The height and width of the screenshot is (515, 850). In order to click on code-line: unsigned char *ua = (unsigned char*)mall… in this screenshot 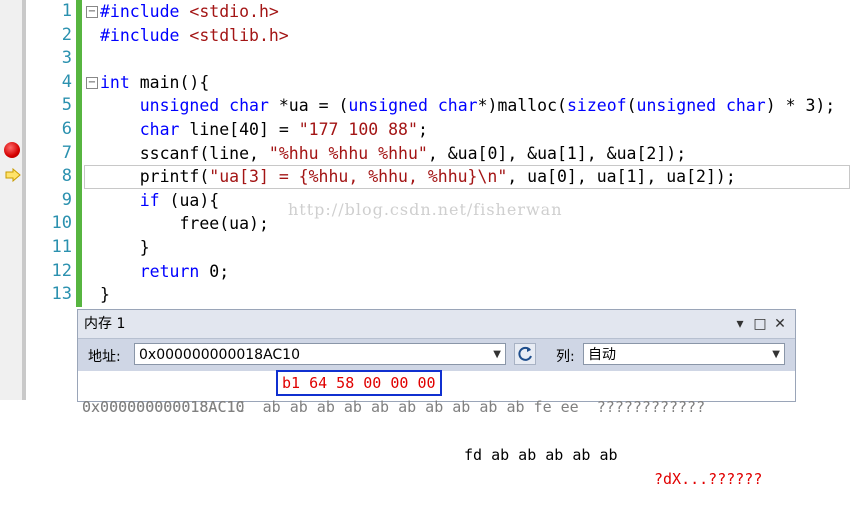, I will do `click(467, 106)`.